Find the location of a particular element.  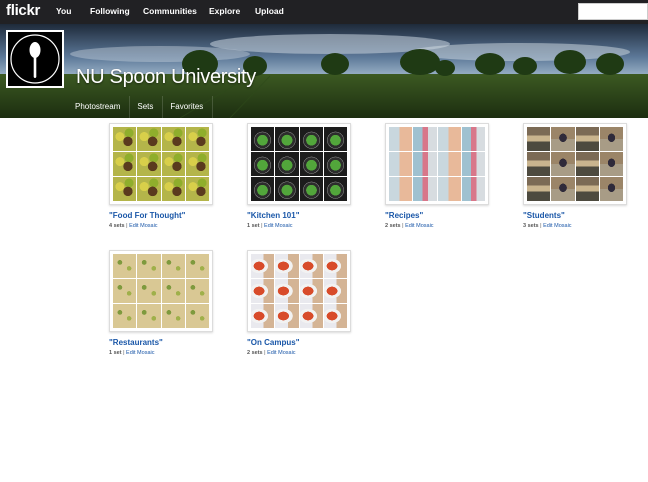

nav-upload: Upload is located at coordinates (269, 11).